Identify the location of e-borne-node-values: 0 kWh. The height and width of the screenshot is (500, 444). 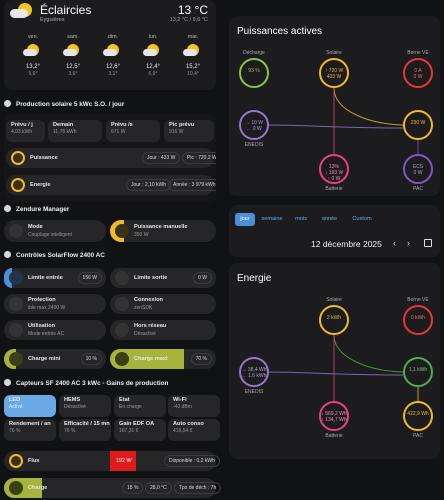
(418, 318).